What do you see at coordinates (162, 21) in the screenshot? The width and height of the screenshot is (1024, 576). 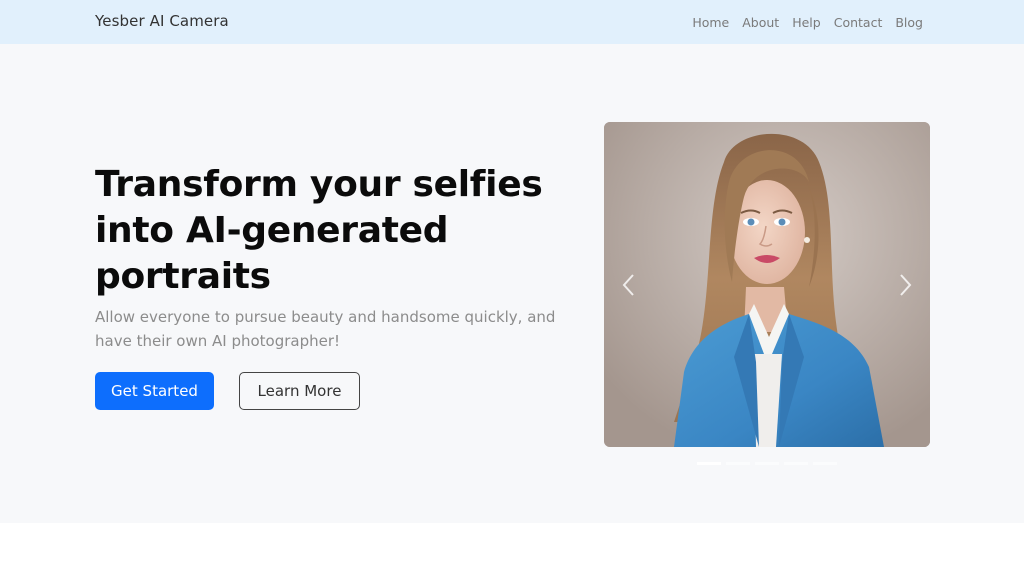 I see `brand-link: Yesber AI Camera` at bounding box center [162, 21].